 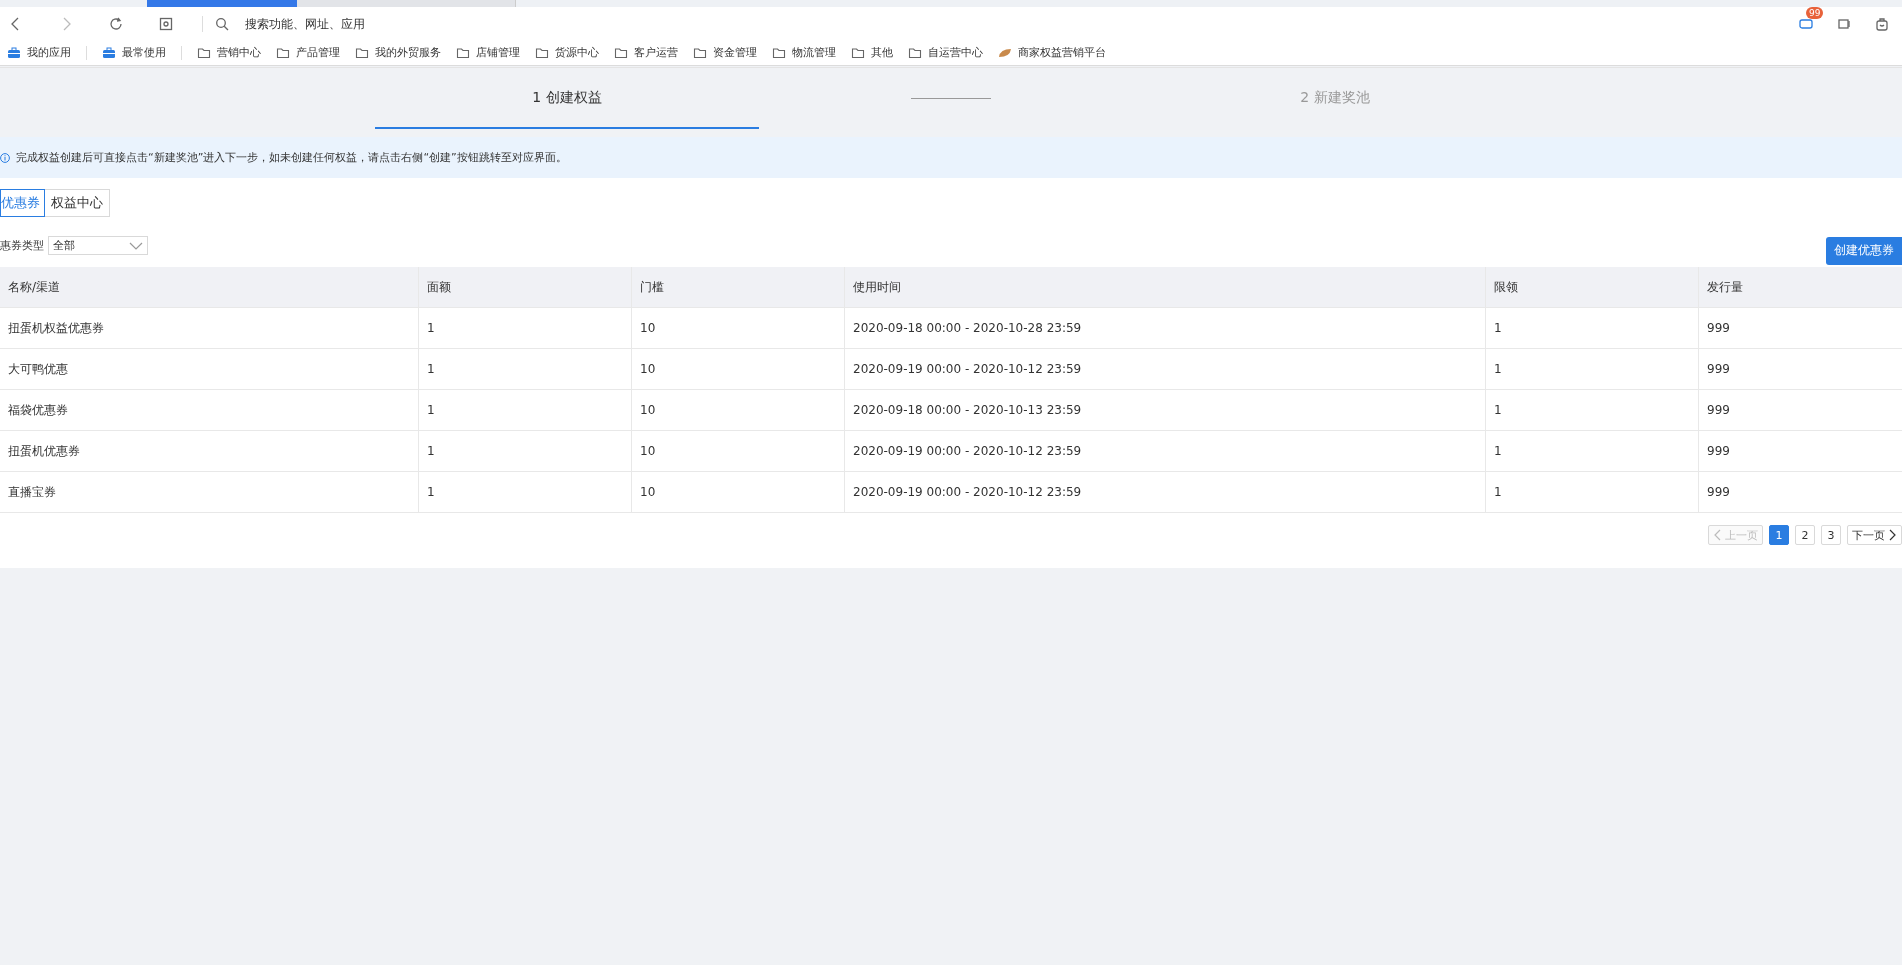 I want to click on column-header: 发行量, so click(x=1800, y=287).